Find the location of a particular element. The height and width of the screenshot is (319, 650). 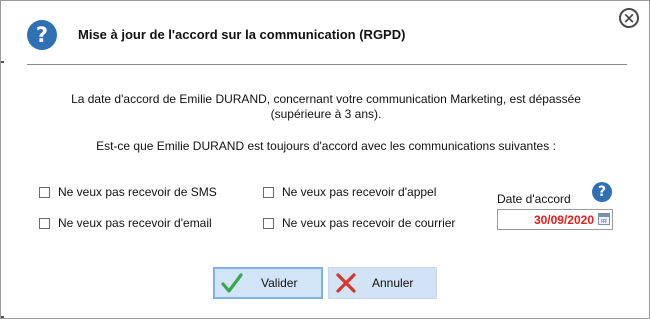

option-appel-label: Ne veux pas recevoir d'appel is located at coordinates (359, 192).